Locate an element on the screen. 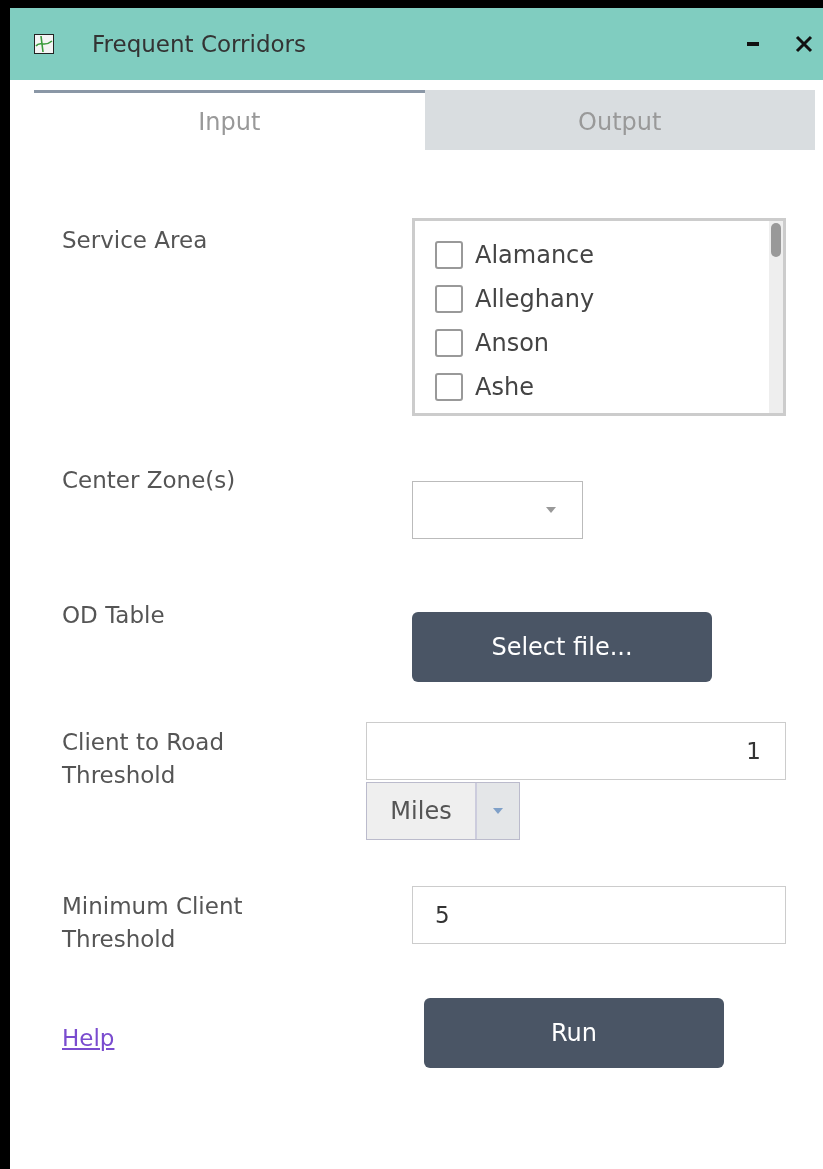 The width and height of the screenshot is (823, 1169). scrollbar is located at coordinates (776, 317).